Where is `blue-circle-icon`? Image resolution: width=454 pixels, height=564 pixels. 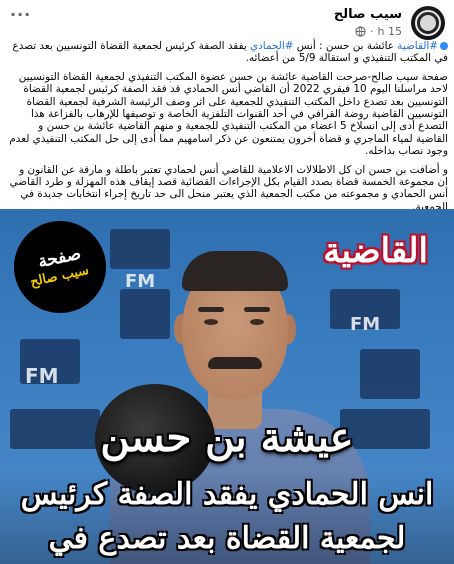
blue-circle-icon is located at coordinates (444, 46).